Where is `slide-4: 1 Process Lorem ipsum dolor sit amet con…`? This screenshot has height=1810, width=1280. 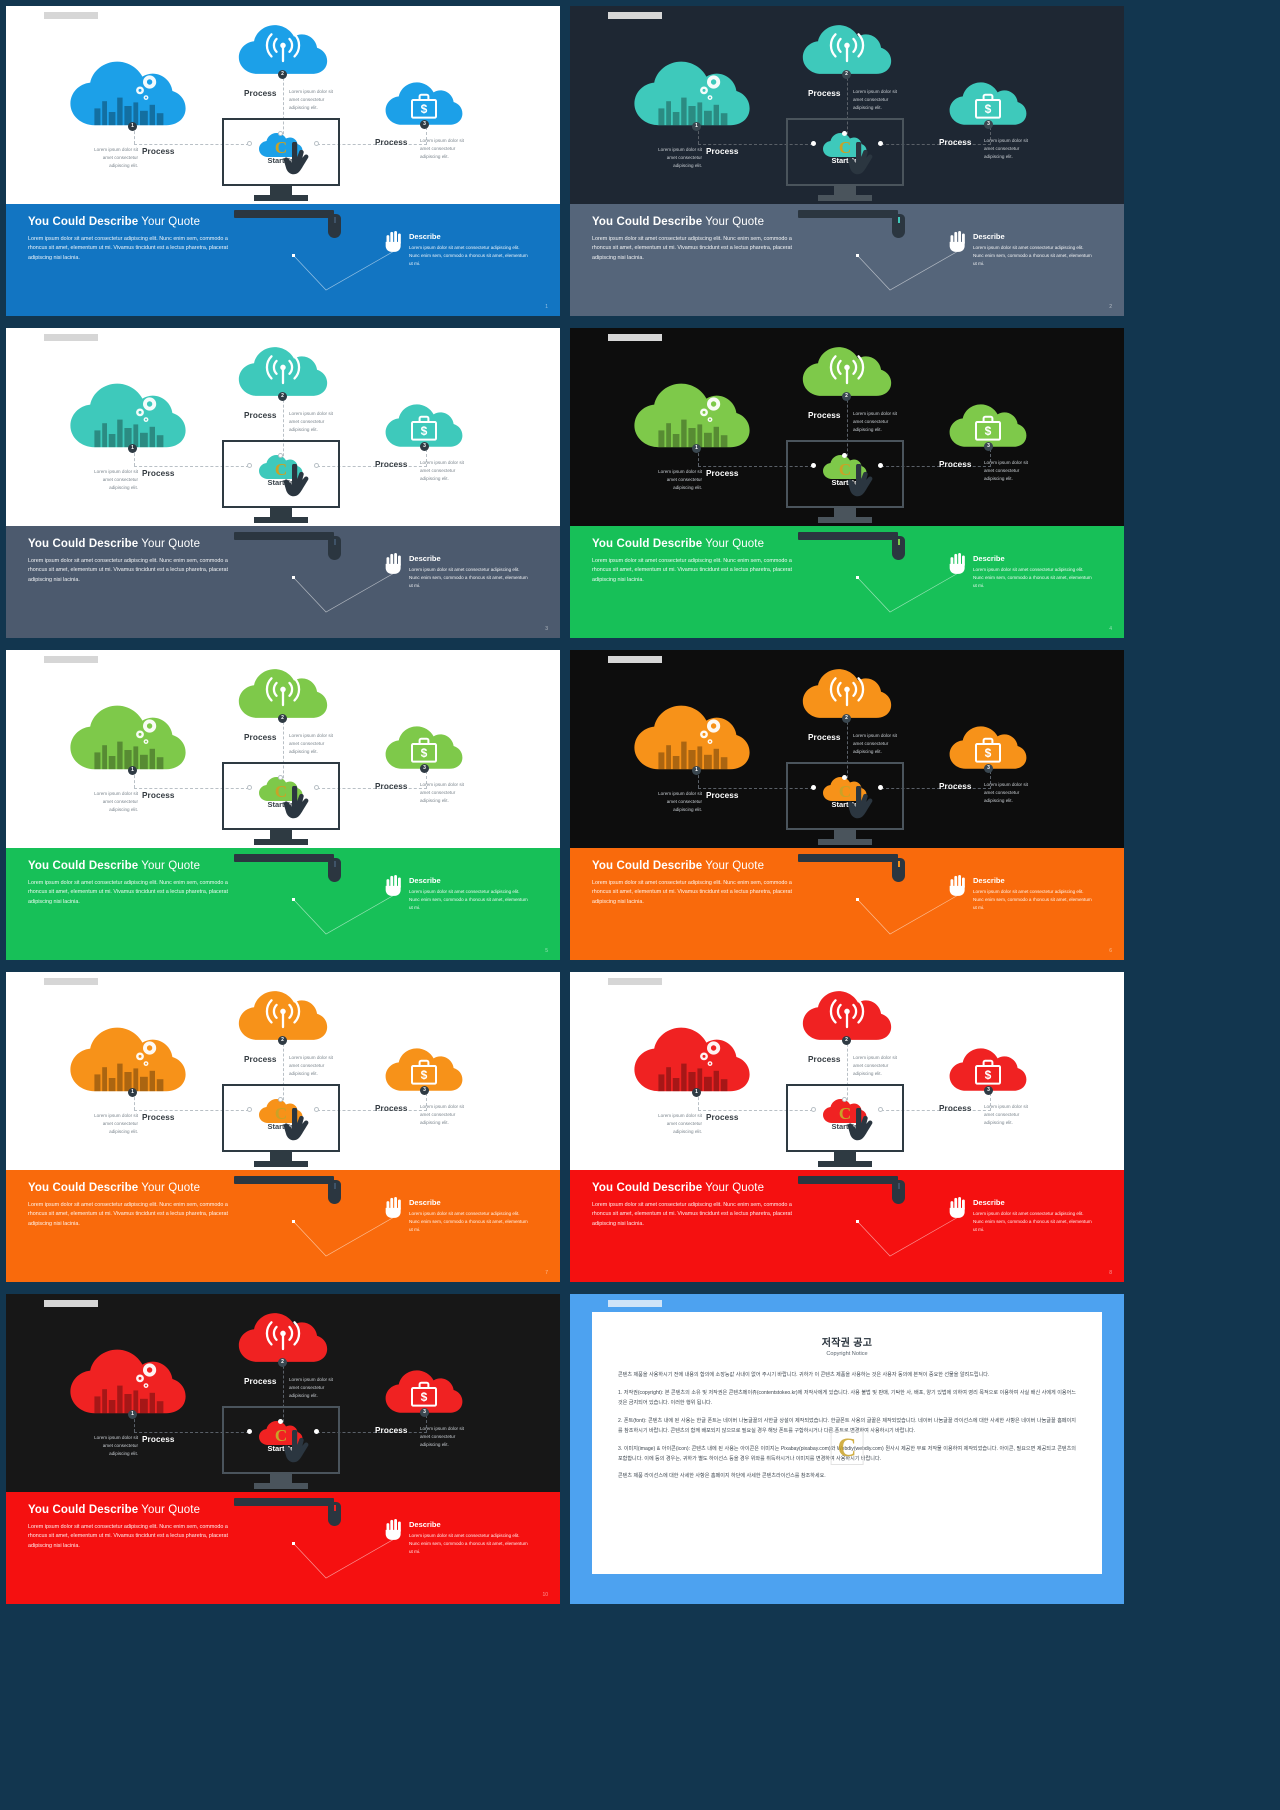
slide-4: 1 Process Lorem ipsum dolor sit amet con… is located at coordinates (847, 483).